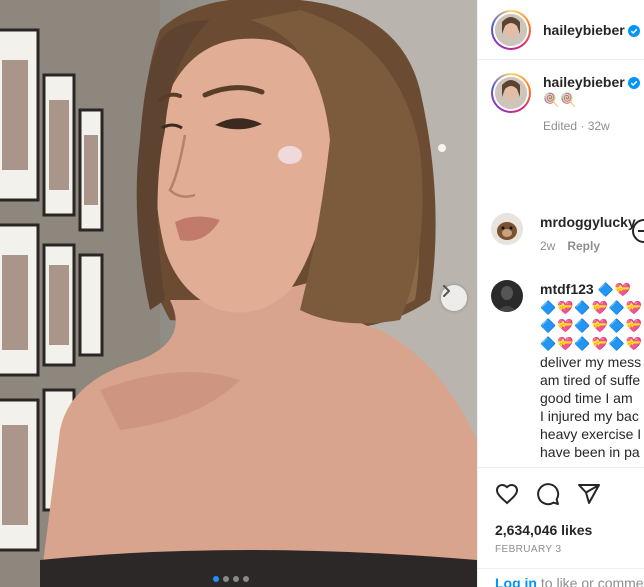 This screenshot has height=587, width=644. Describe the element at coordinates (591, 362) in the screenshot. I see `comment-text-line: deliver my mess` at that location.